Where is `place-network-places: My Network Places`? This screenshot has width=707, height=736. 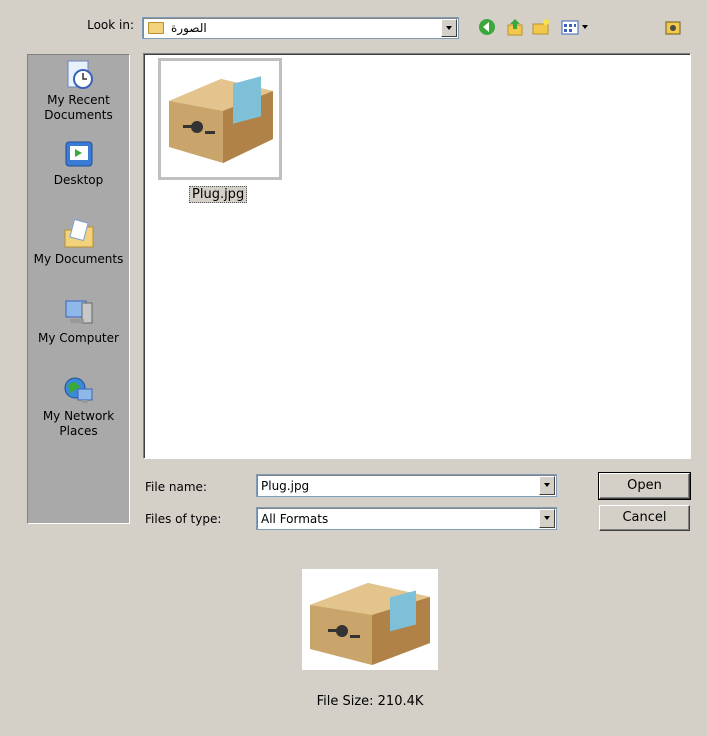 place-network-places: My Network Places is located at coordinates (78, 407).